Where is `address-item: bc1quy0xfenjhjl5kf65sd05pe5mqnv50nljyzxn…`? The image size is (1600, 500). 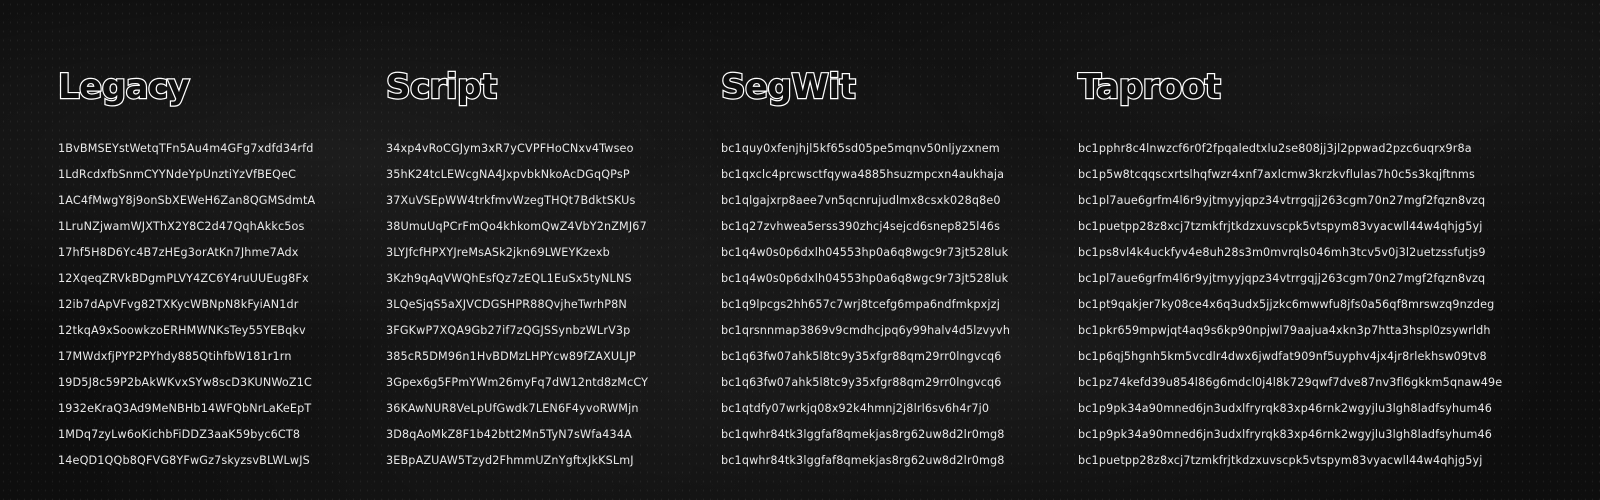 address-item: bc1quy0xfenjhjl5kf65sd05pe5mqnv50nljyzxn… is located at coordinates (860, 148).